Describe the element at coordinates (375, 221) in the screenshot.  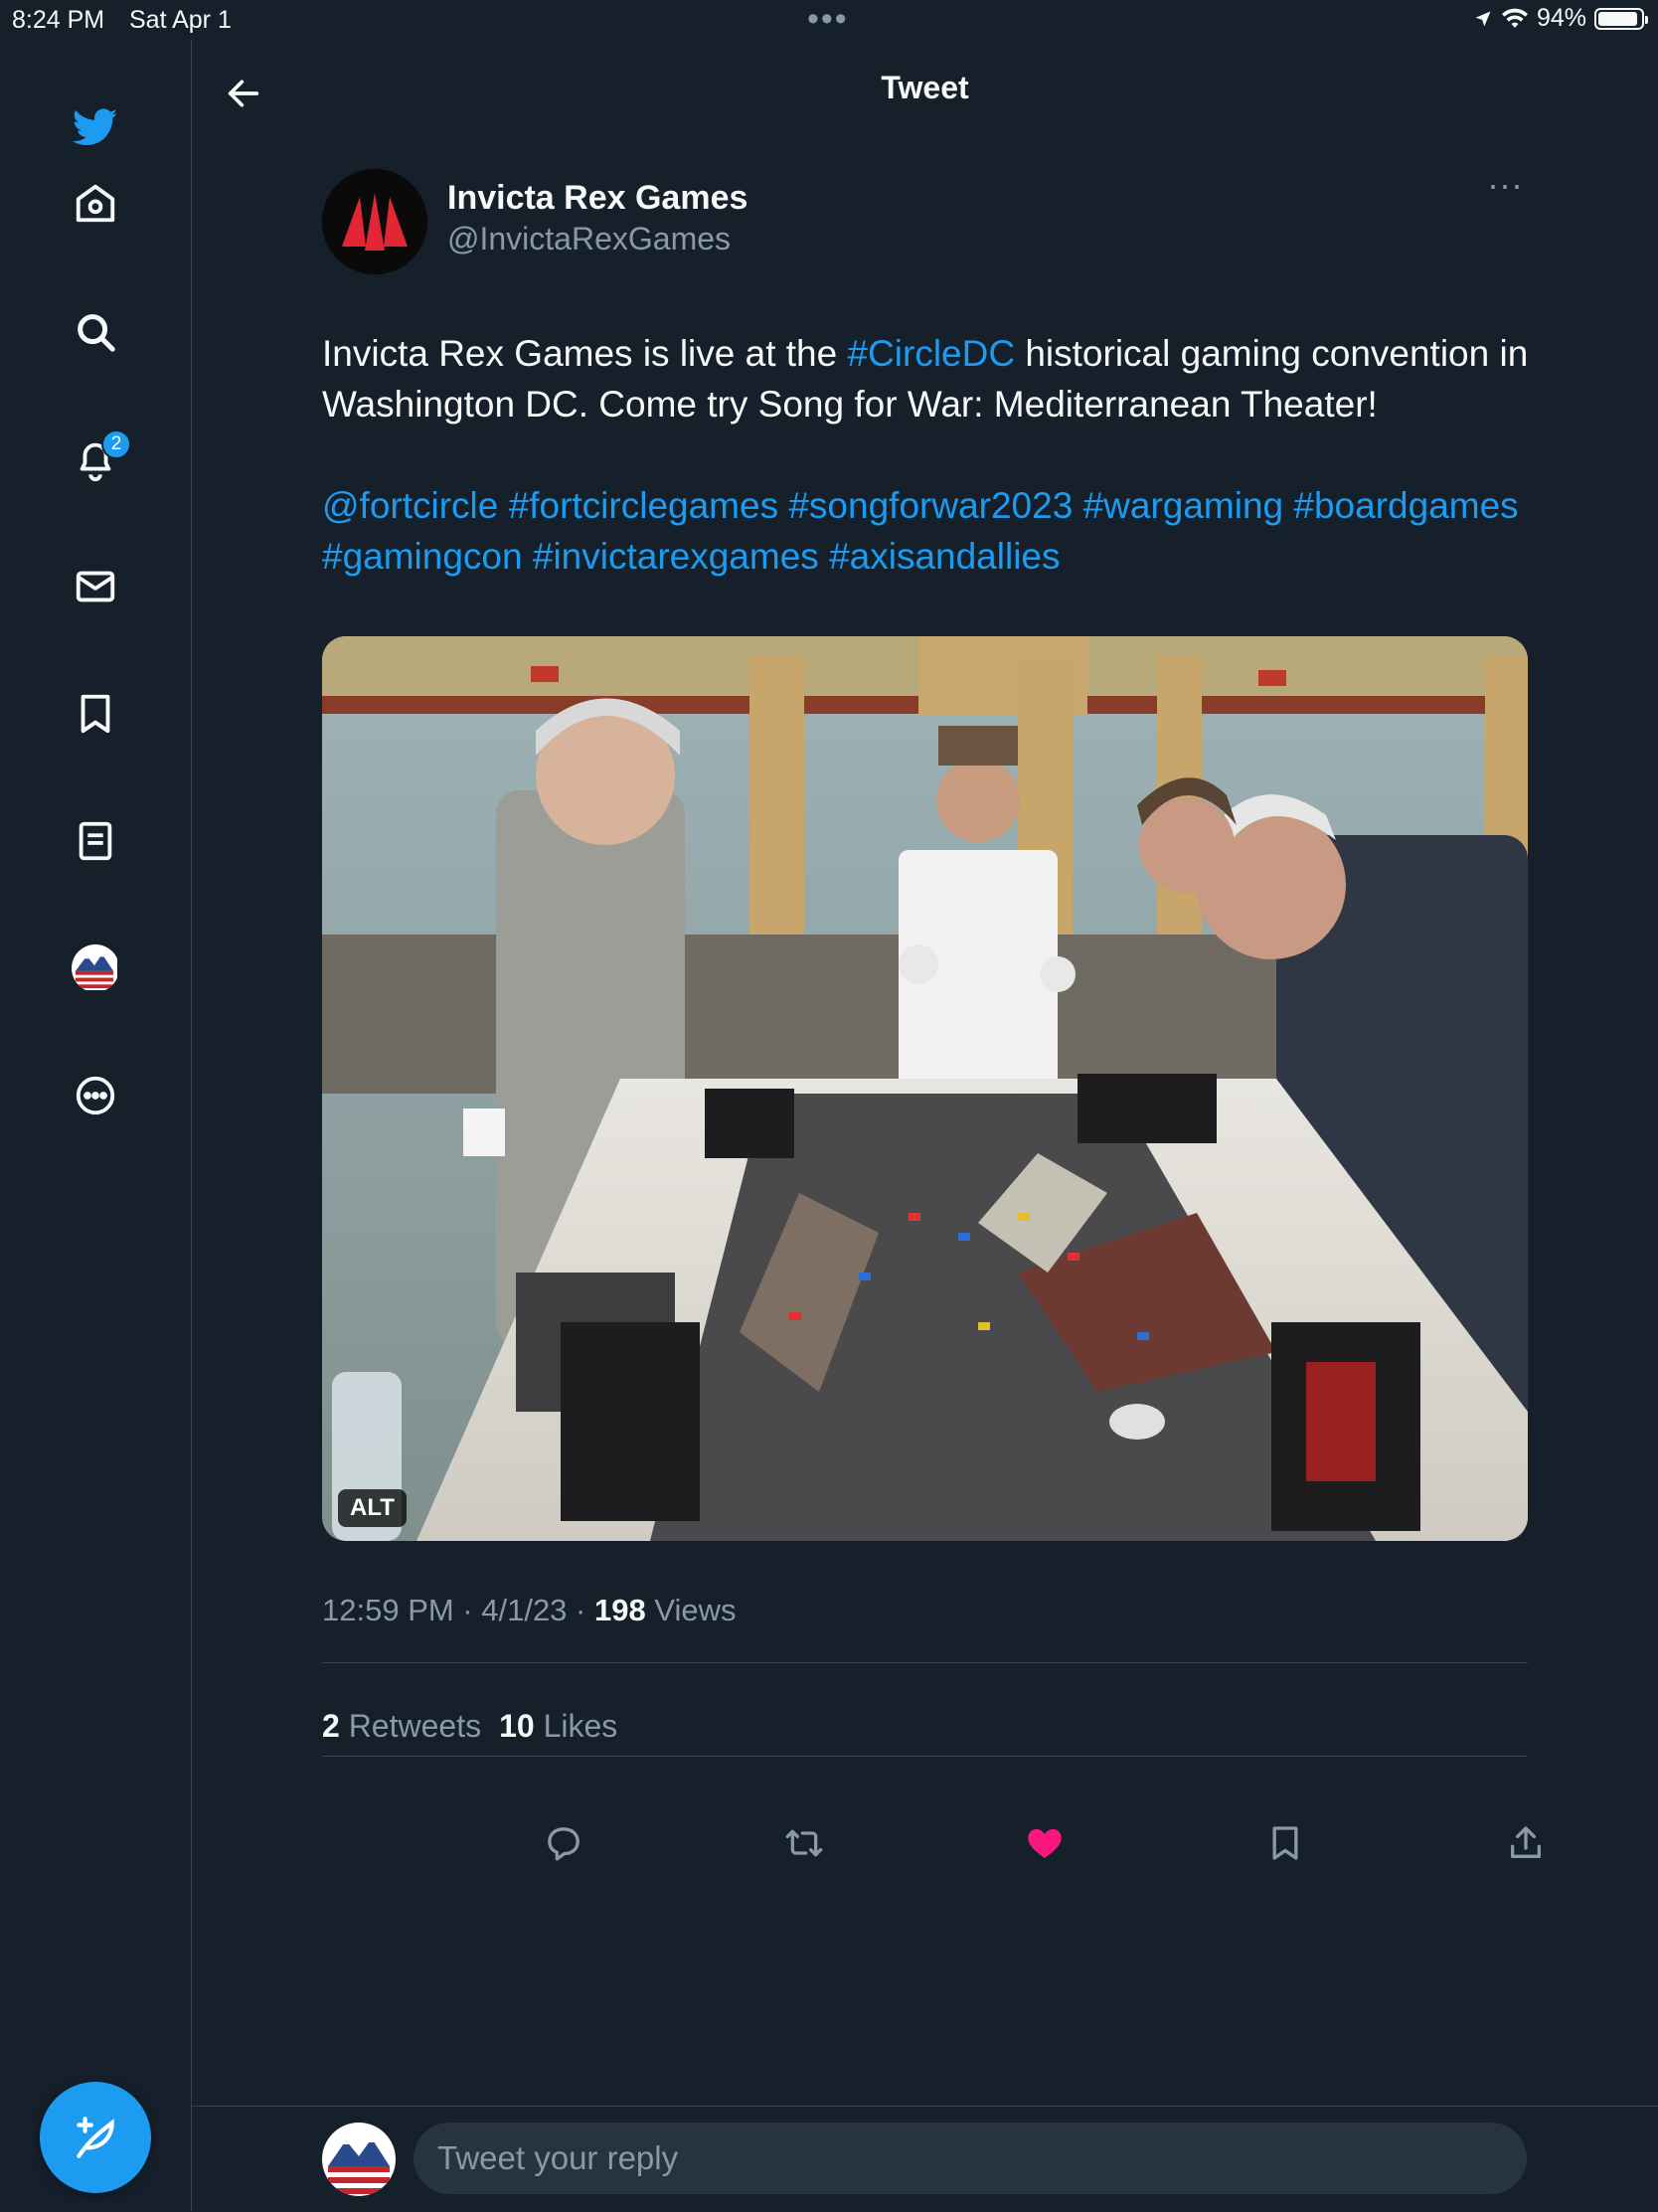
I see `author-avatar` at that location.